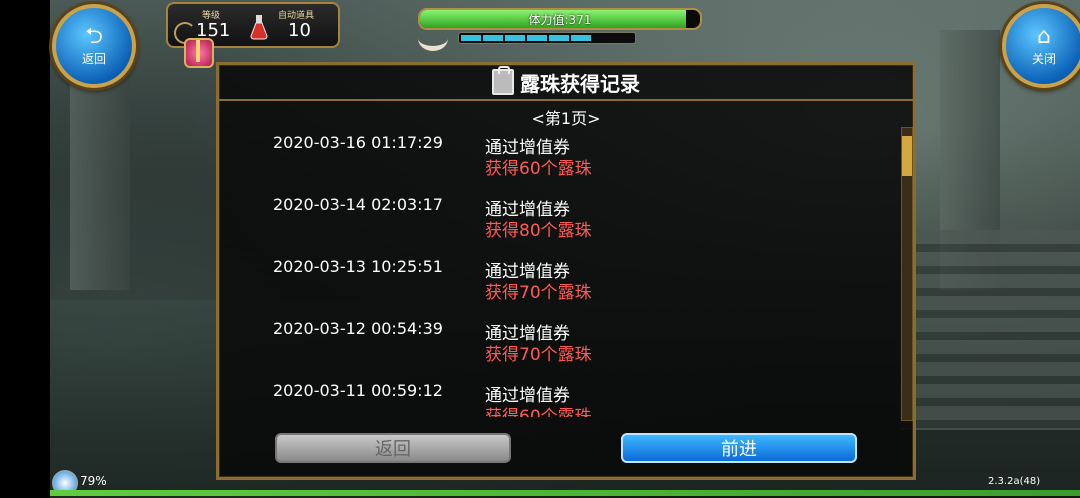 The height and width of the screenshot is (498, 1080). I want to click on record-scrollbar, so click(907, 274).